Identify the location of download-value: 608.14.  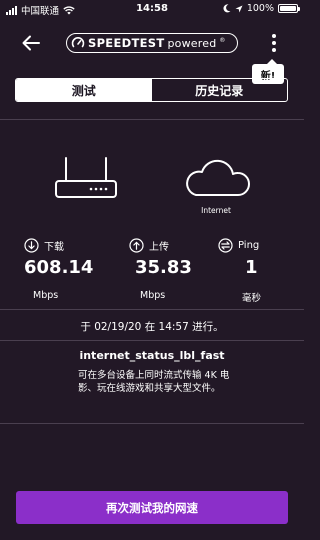
(59, 267).